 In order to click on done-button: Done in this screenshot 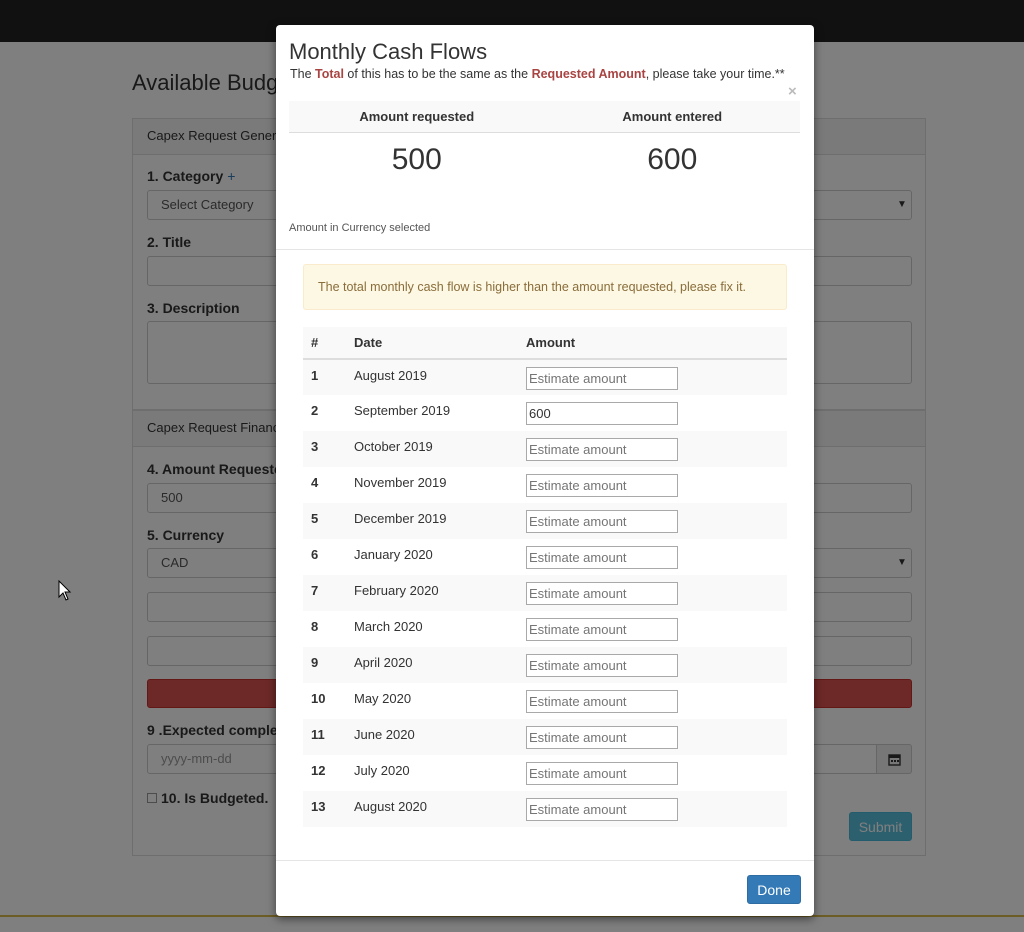, I will do `click(774, 889)`.